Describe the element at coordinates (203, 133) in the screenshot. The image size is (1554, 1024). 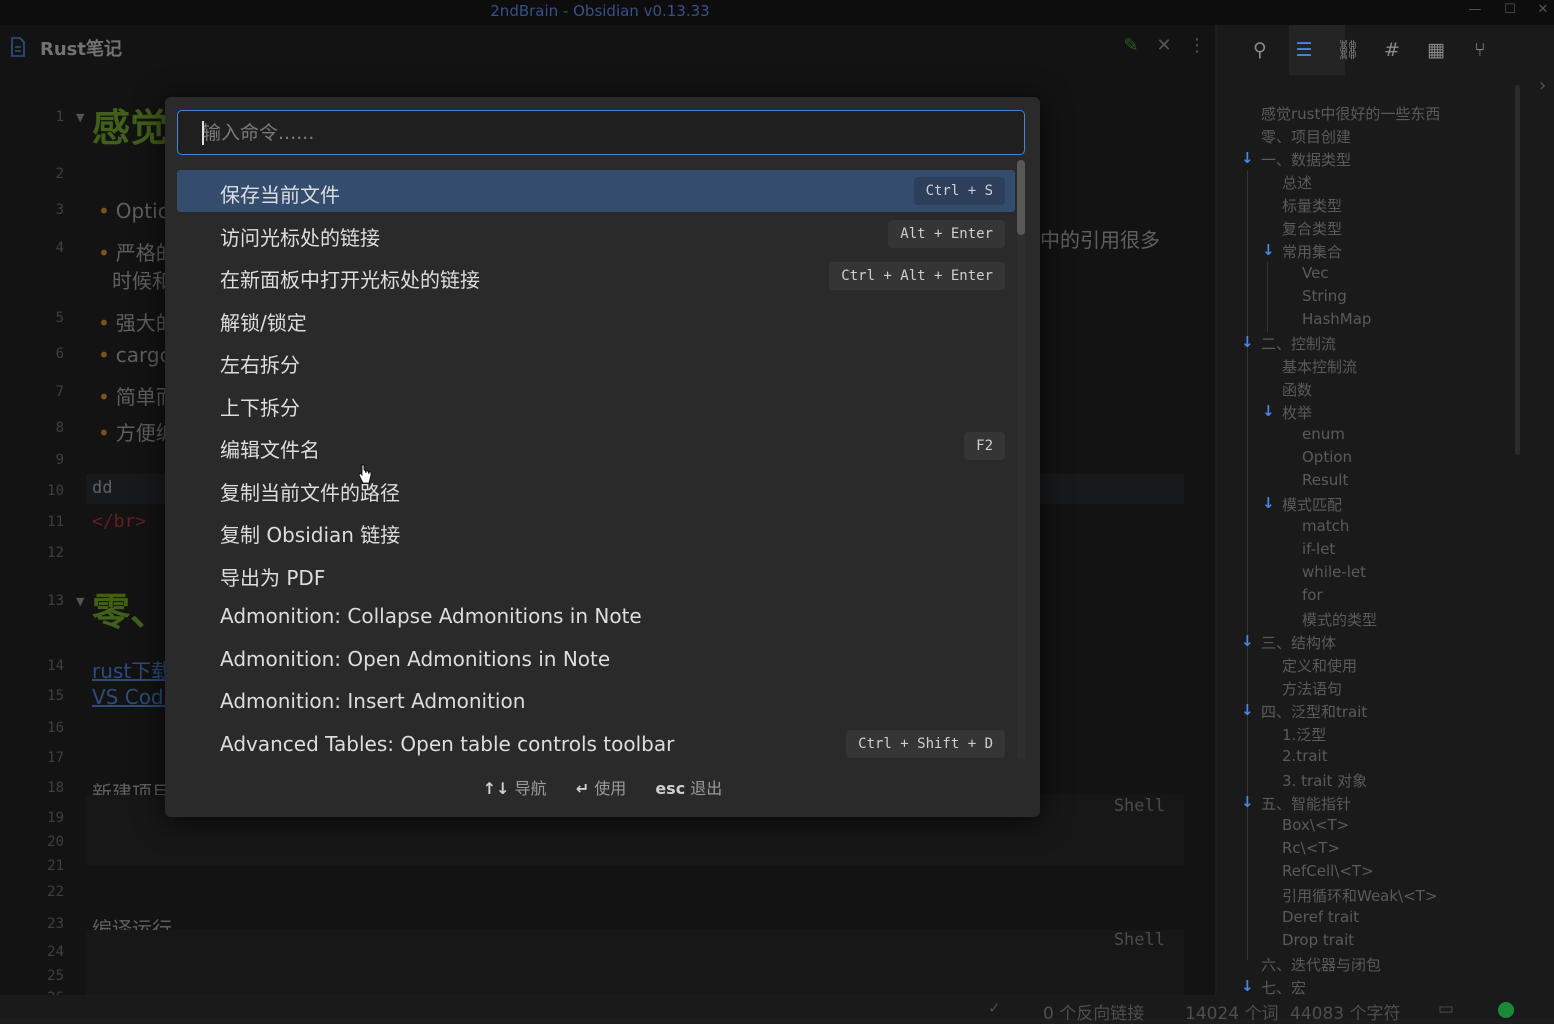
I see `text-caret` at that location.